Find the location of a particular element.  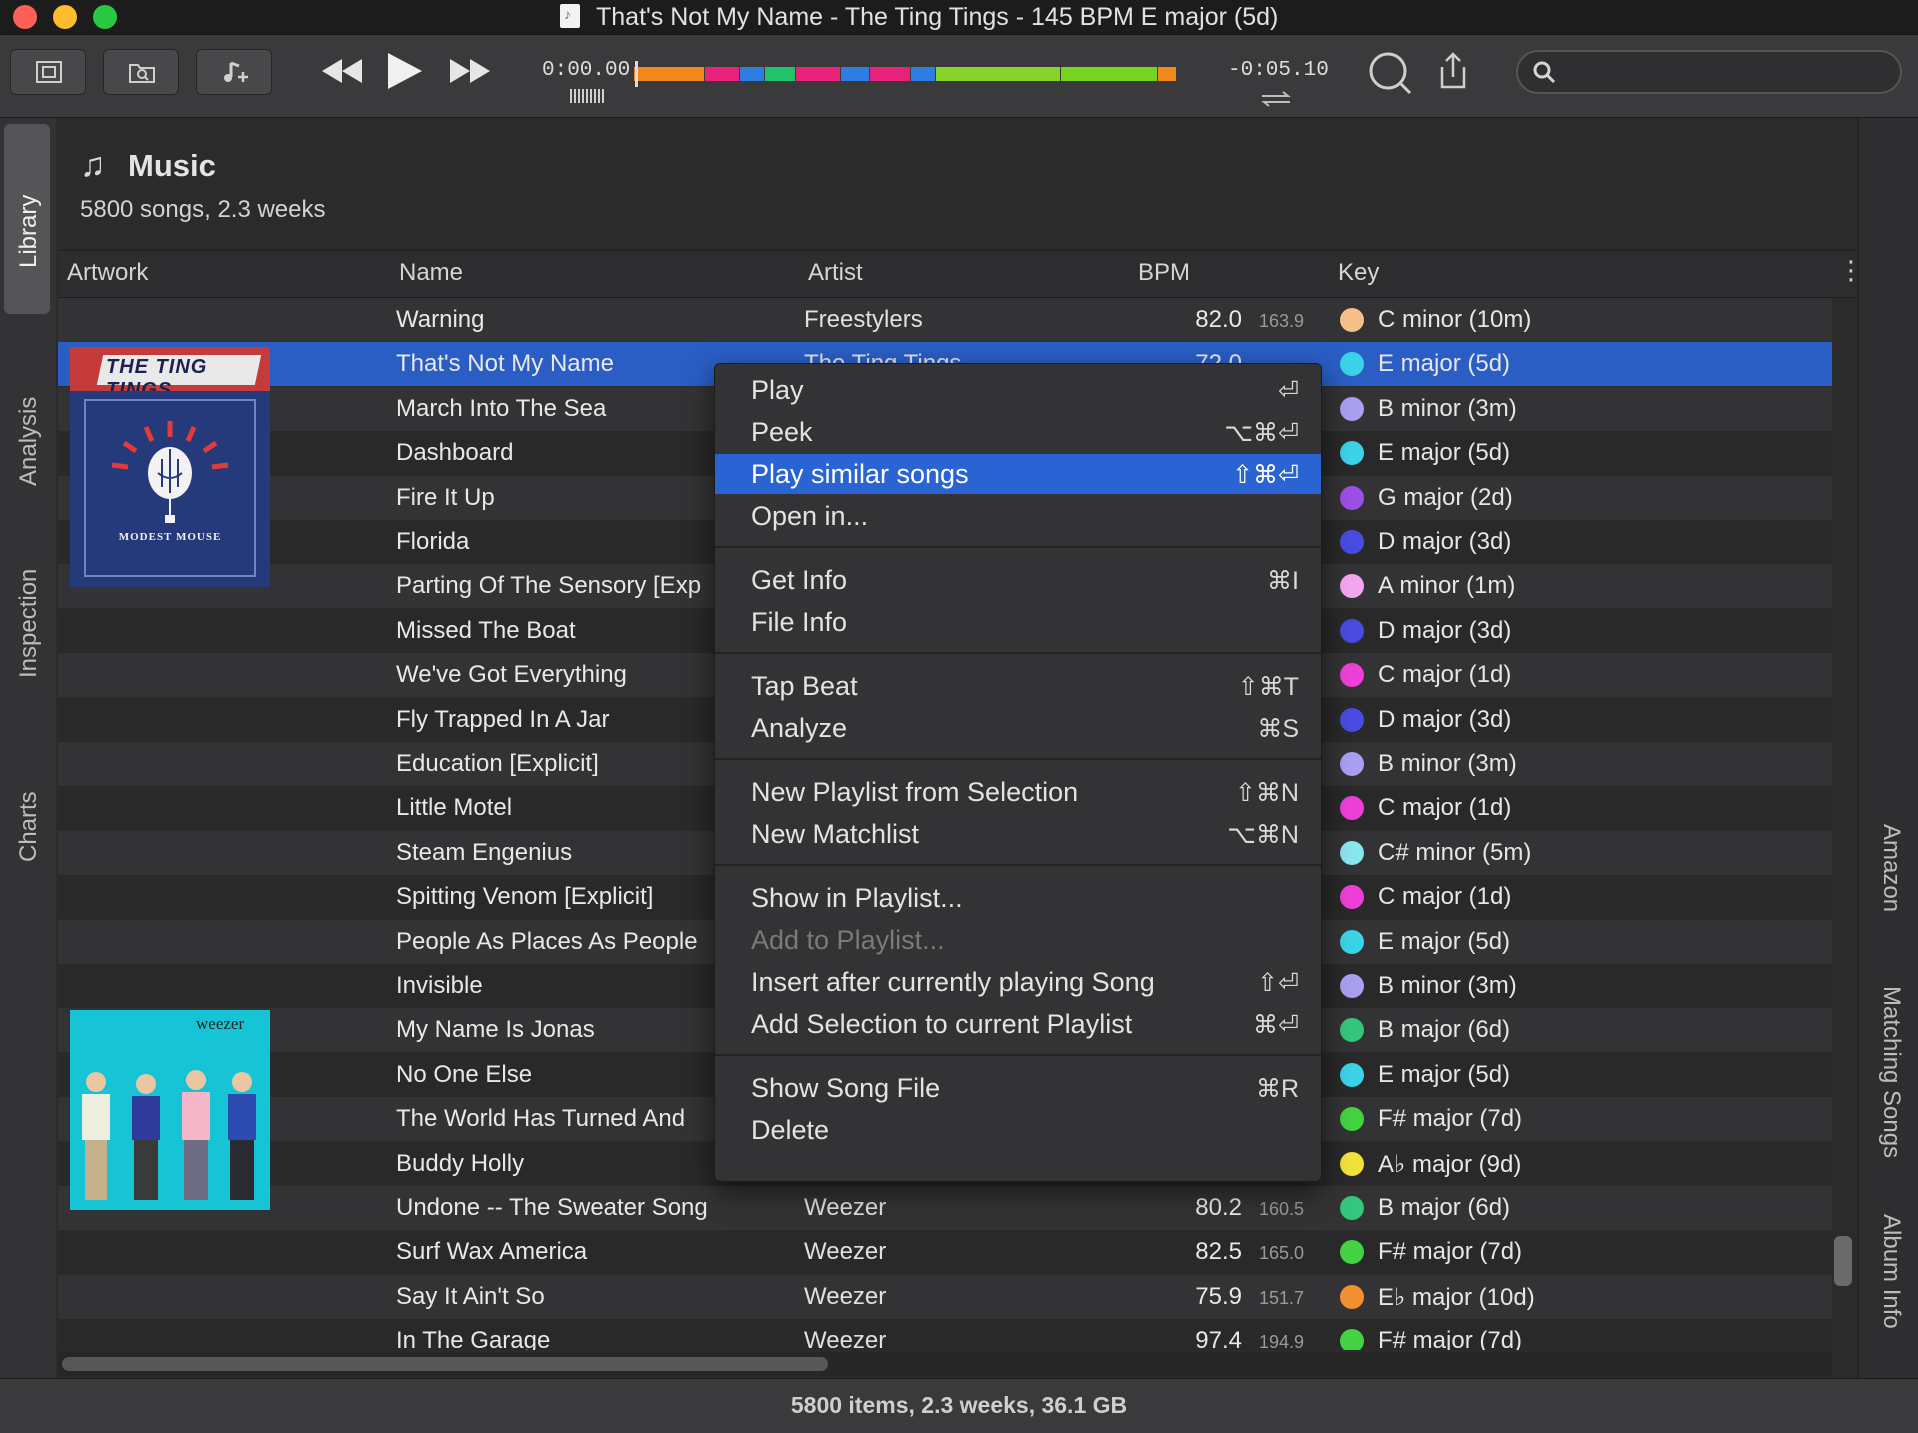

play-icon is located at coordinates (405, 71).